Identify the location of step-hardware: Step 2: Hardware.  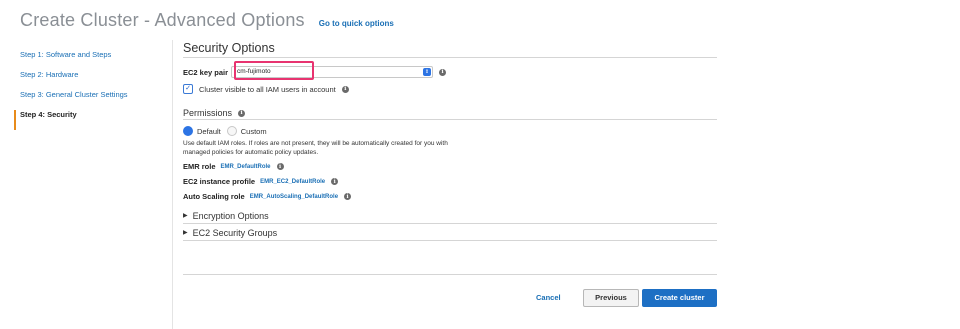
(95, 80).